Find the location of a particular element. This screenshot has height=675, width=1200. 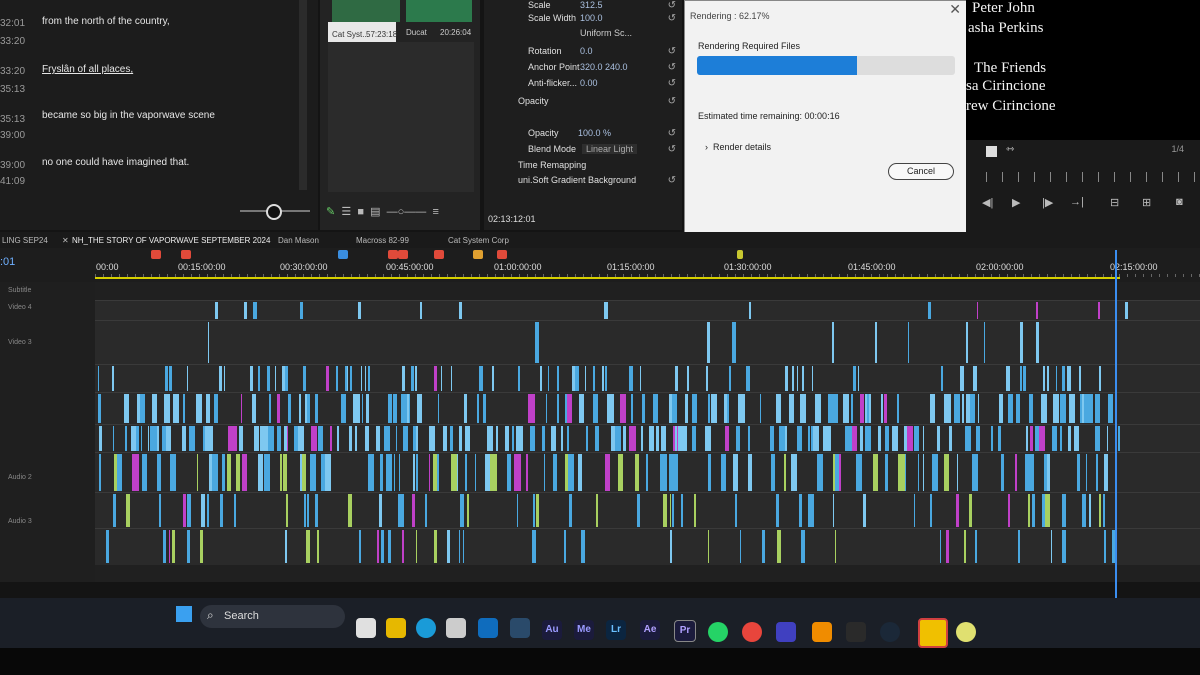

settings-icon: ⇿ is located at coordinates (1010, 149).